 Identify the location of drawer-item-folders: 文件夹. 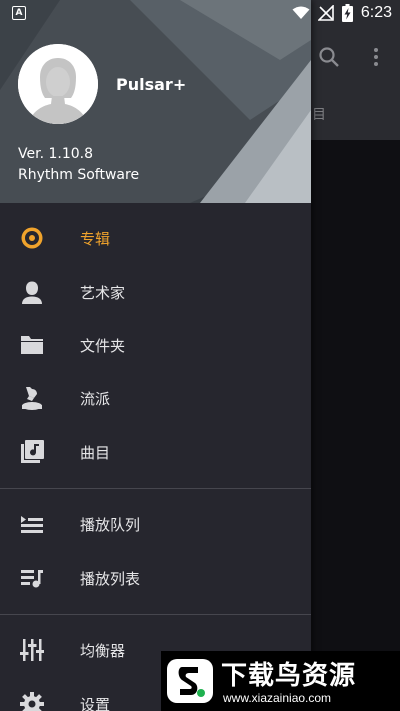
(155, 345).